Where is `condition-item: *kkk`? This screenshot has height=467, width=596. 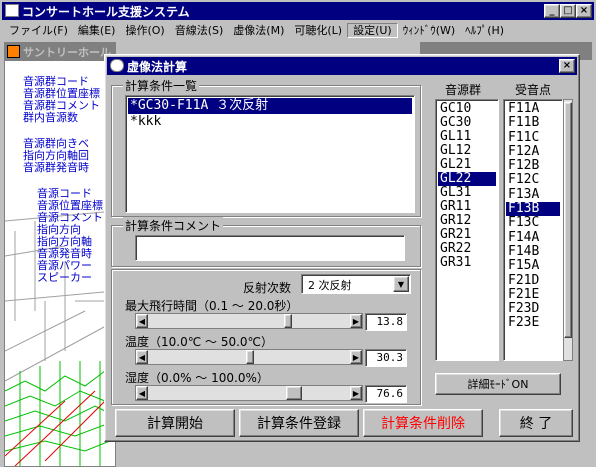
condition-item: *kkk is located at coordinates (270, 122).